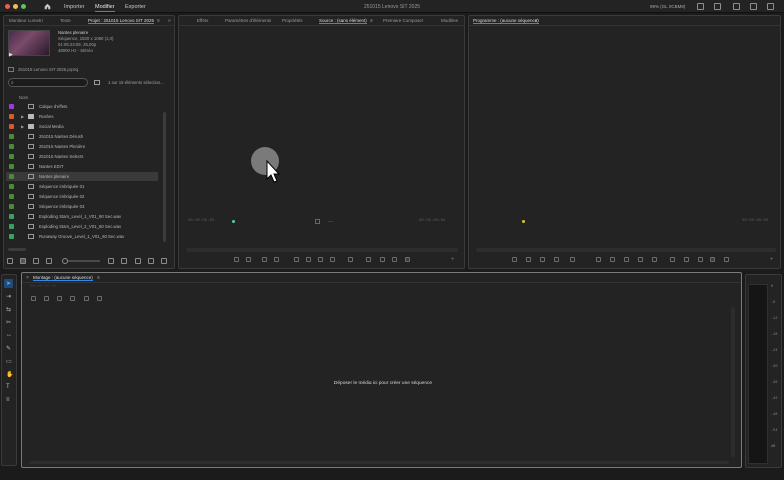  I want to click on tab-project: Projet : 251015 Lenovo SIT 2025, so click(121, 21).